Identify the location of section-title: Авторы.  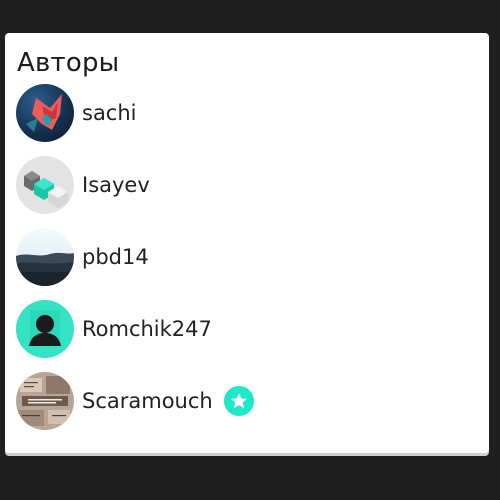
(68, 63).